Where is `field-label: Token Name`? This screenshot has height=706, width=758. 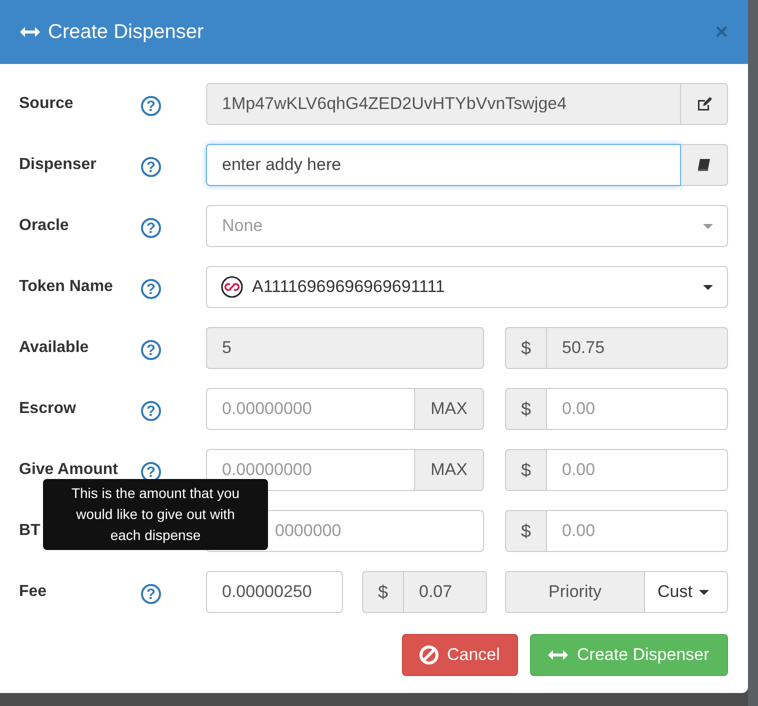 field-label: Token Name is located at coordinates (66, 287).